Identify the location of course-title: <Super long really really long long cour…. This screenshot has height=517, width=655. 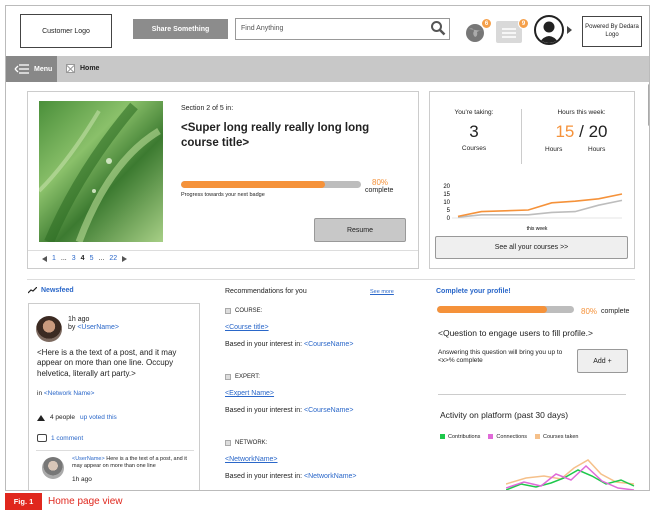
(281, 136).